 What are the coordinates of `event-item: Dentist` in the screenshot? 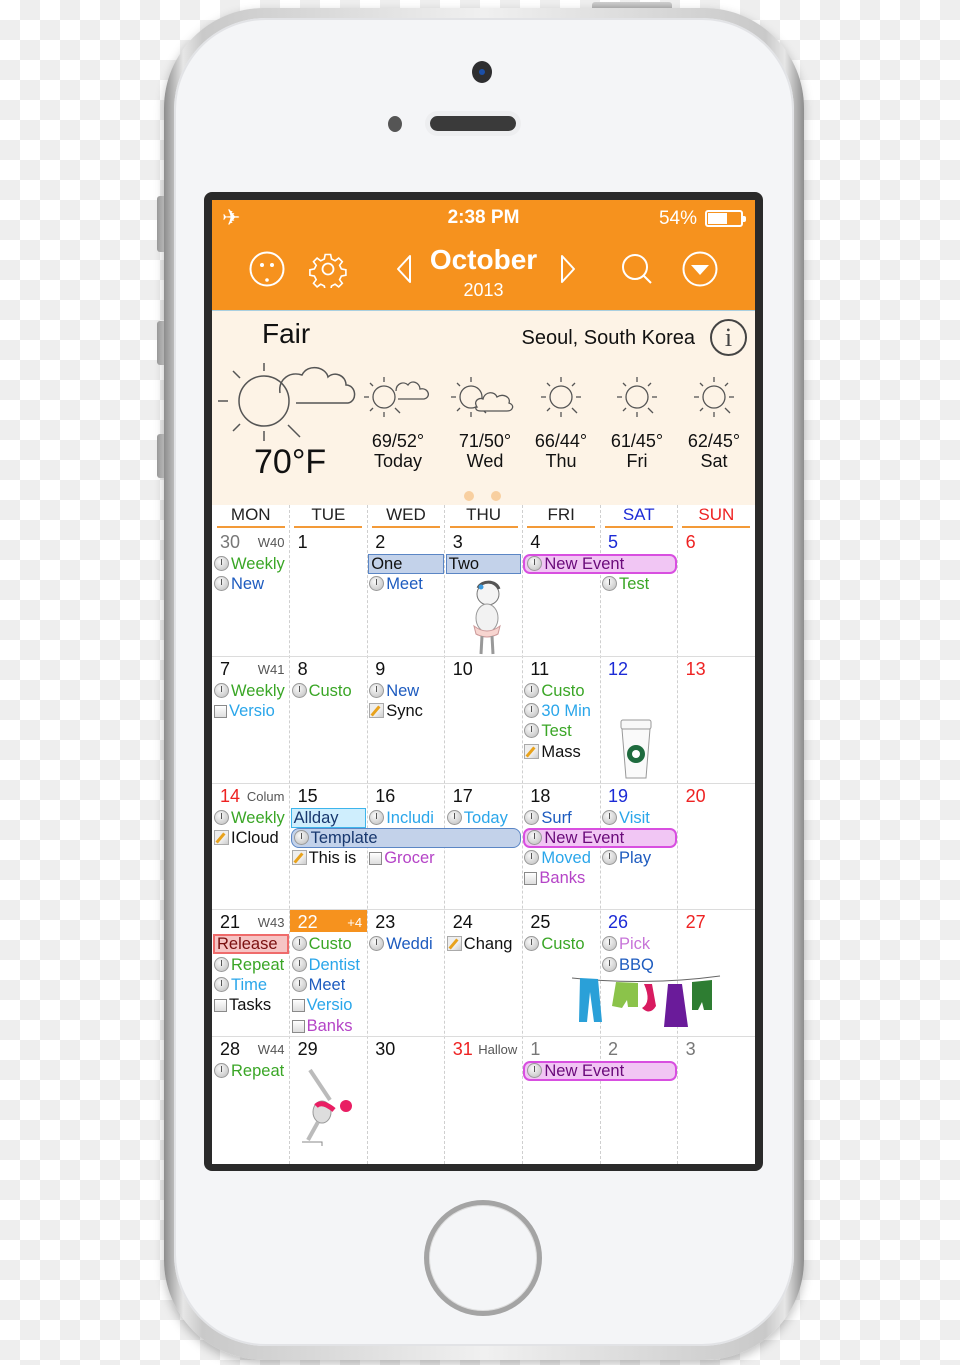 It's located at (325, 965).